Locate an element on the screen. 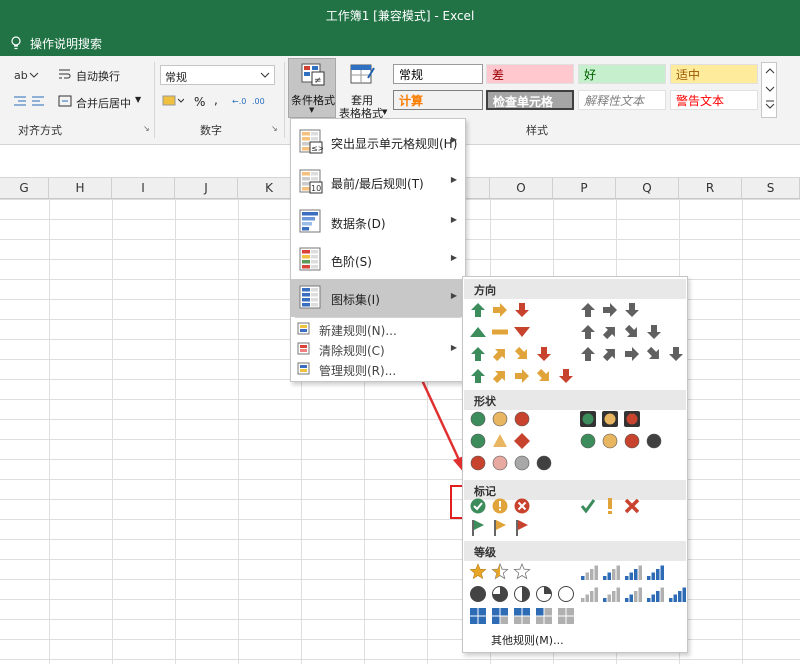 The image size is (800, 664). 5-ratings-icon-set is located at coordinates (634, 594).